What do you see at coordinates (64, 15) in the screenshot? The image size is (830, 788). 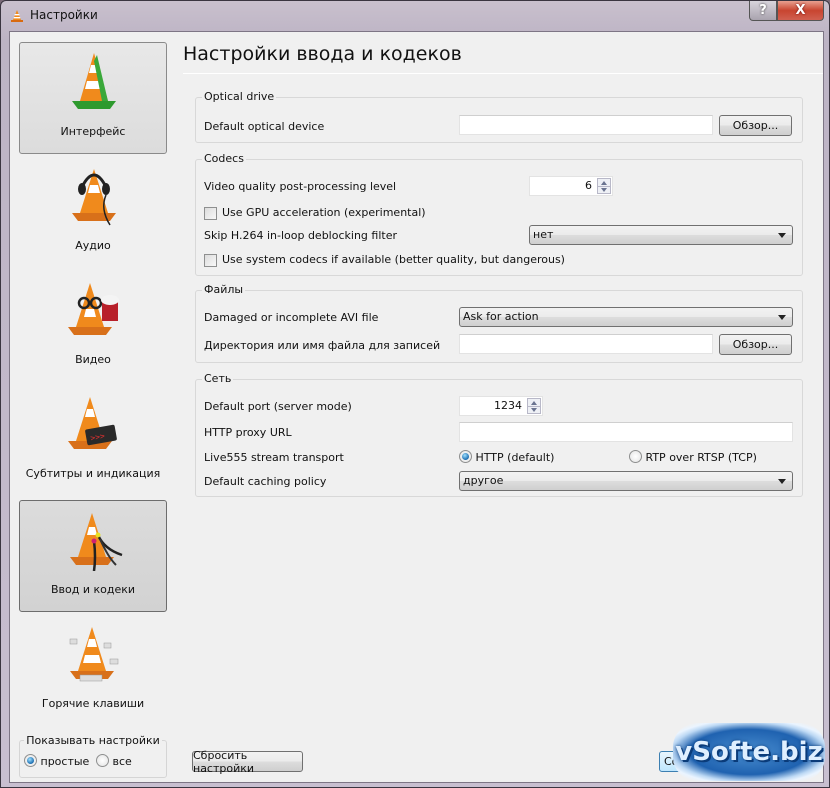 I see `window-title: Настройки` at bounding box center [64, 15].